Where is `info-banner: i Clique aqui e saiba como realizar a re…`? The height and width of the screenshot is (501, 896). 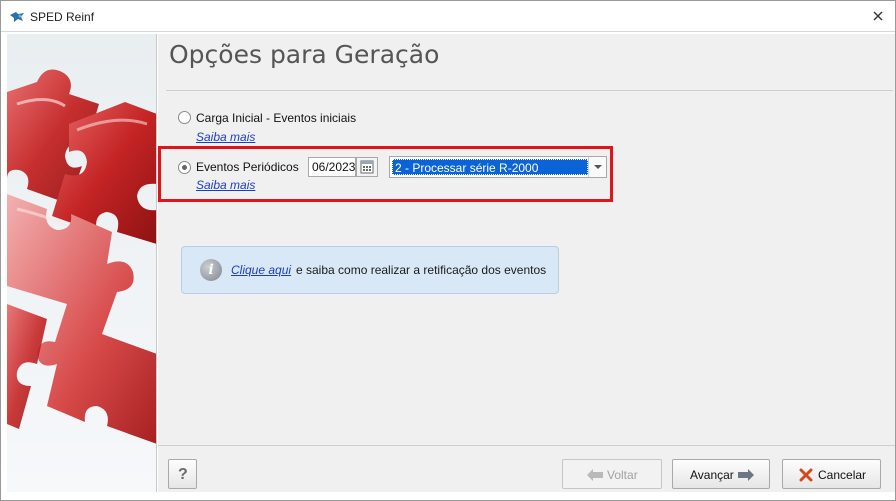 info-banner: i Clique aqui e saiba como realizar a re… is located at coordinates (370, 270).